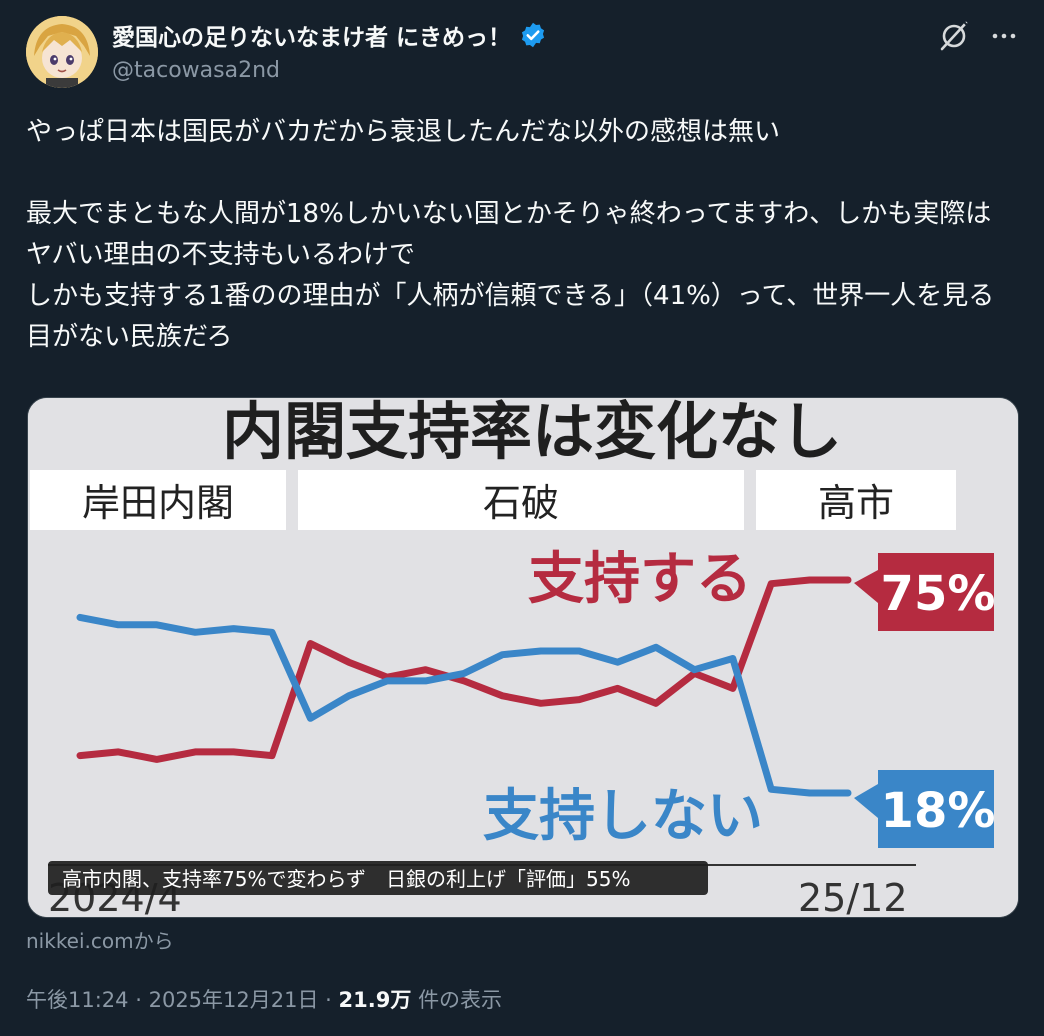 This screenshot has height=1036, width=1044. What do you see at coordinates (158, 503) in the screenshot?
I see `cabinet-label-kishida: 岸田内閣` at bounding box center [158, 503].